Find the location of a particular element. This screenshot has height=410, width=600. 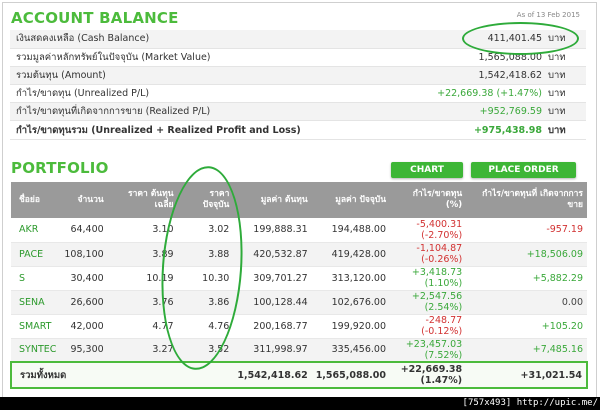

total-realized-pl: +31,021.54 is located at coordinates (527, 375).